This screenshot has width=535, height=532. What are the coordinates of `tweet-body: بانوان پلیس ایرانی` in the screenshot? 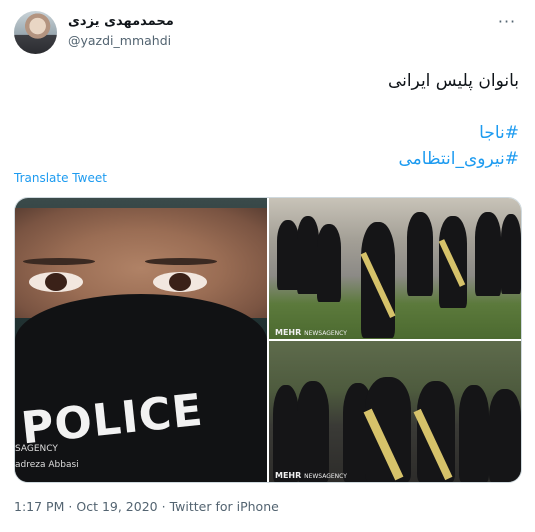 It's located at (453, 81).